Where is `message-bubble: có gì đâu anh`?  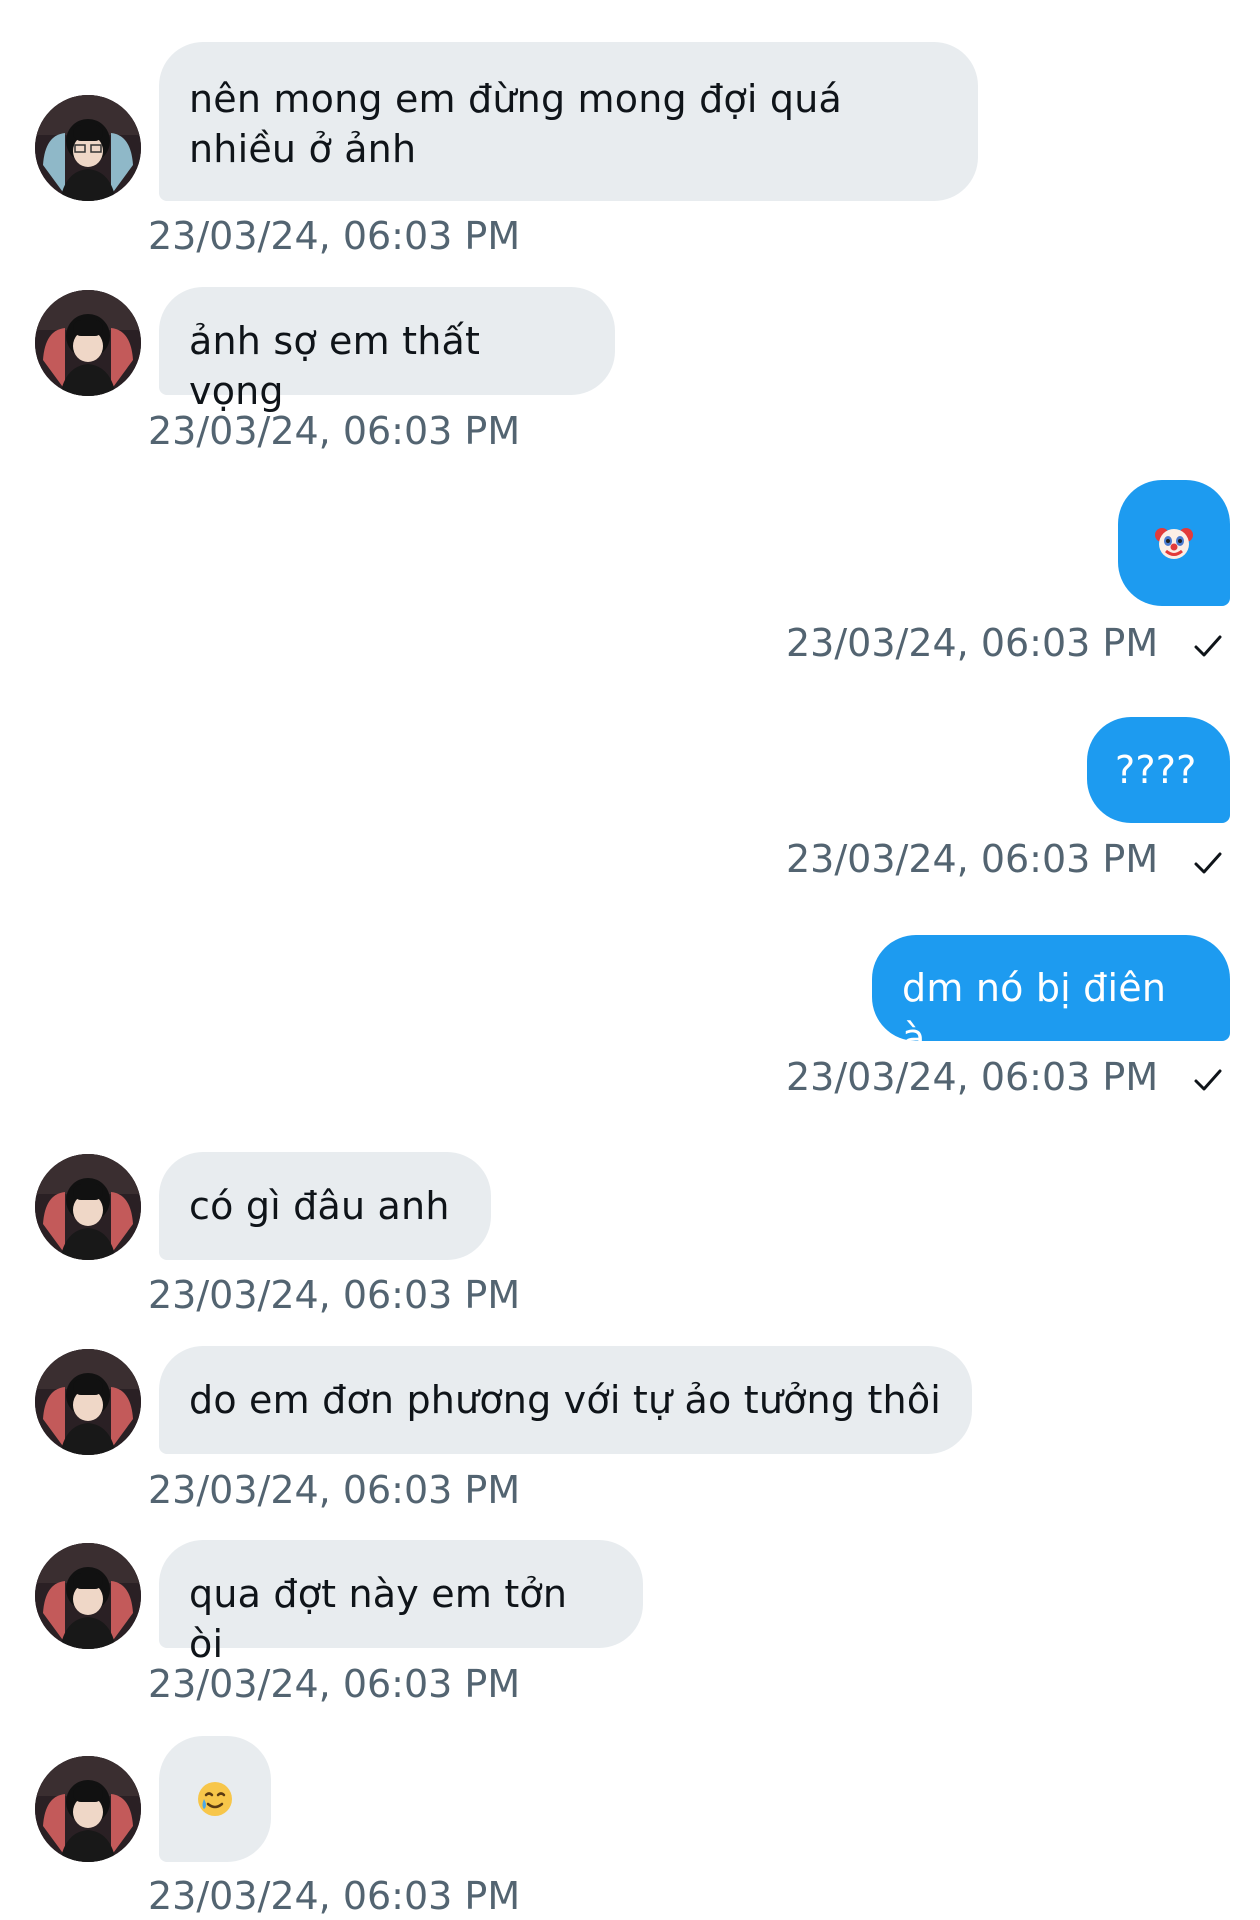
message-bubble: có gì đâu anh is located at coordinates (325, 1206).